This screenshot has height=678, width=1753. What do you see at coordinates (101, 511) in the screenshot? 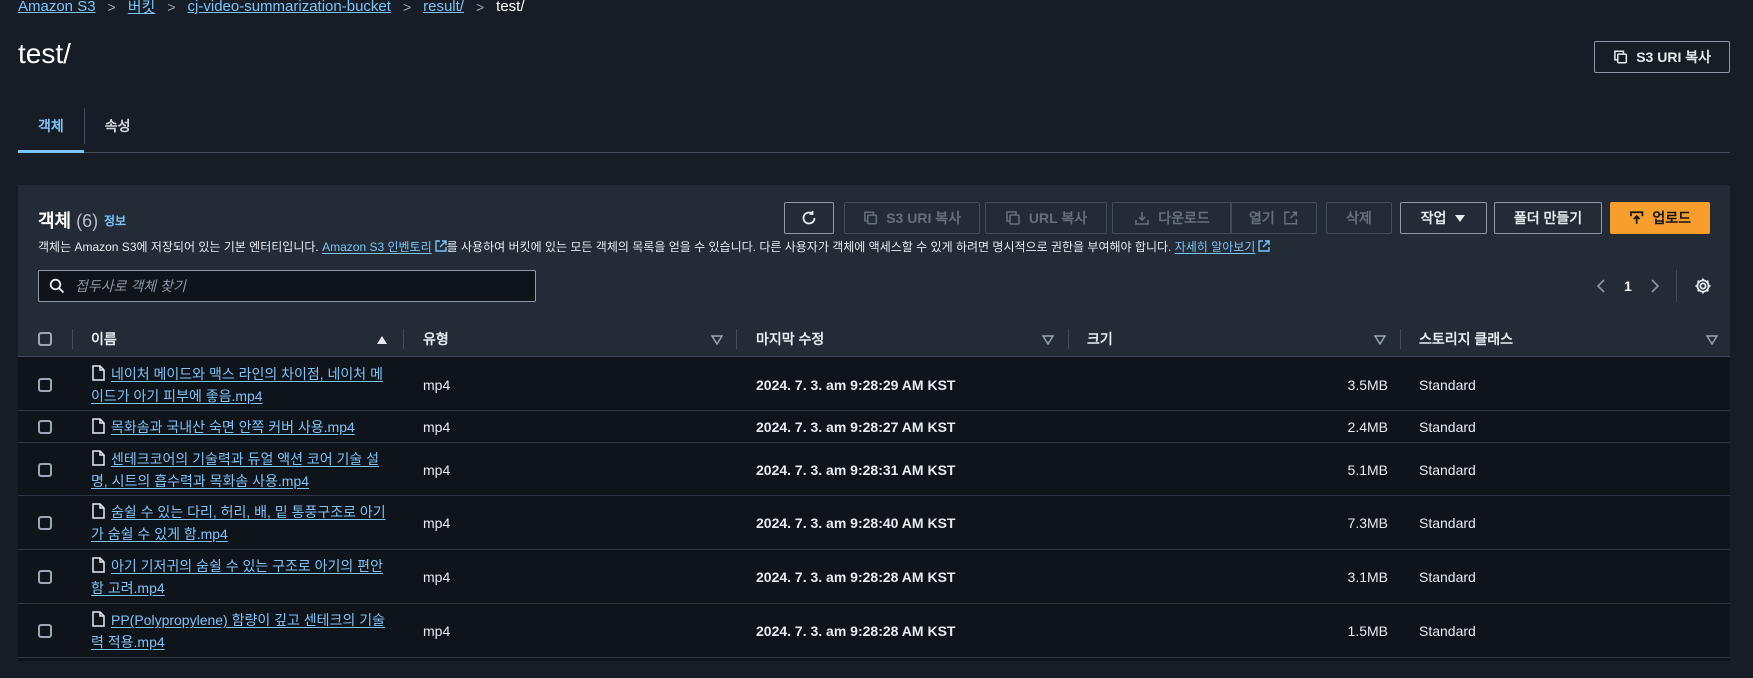
I see `file-icon` at bounding box center [101, 511].